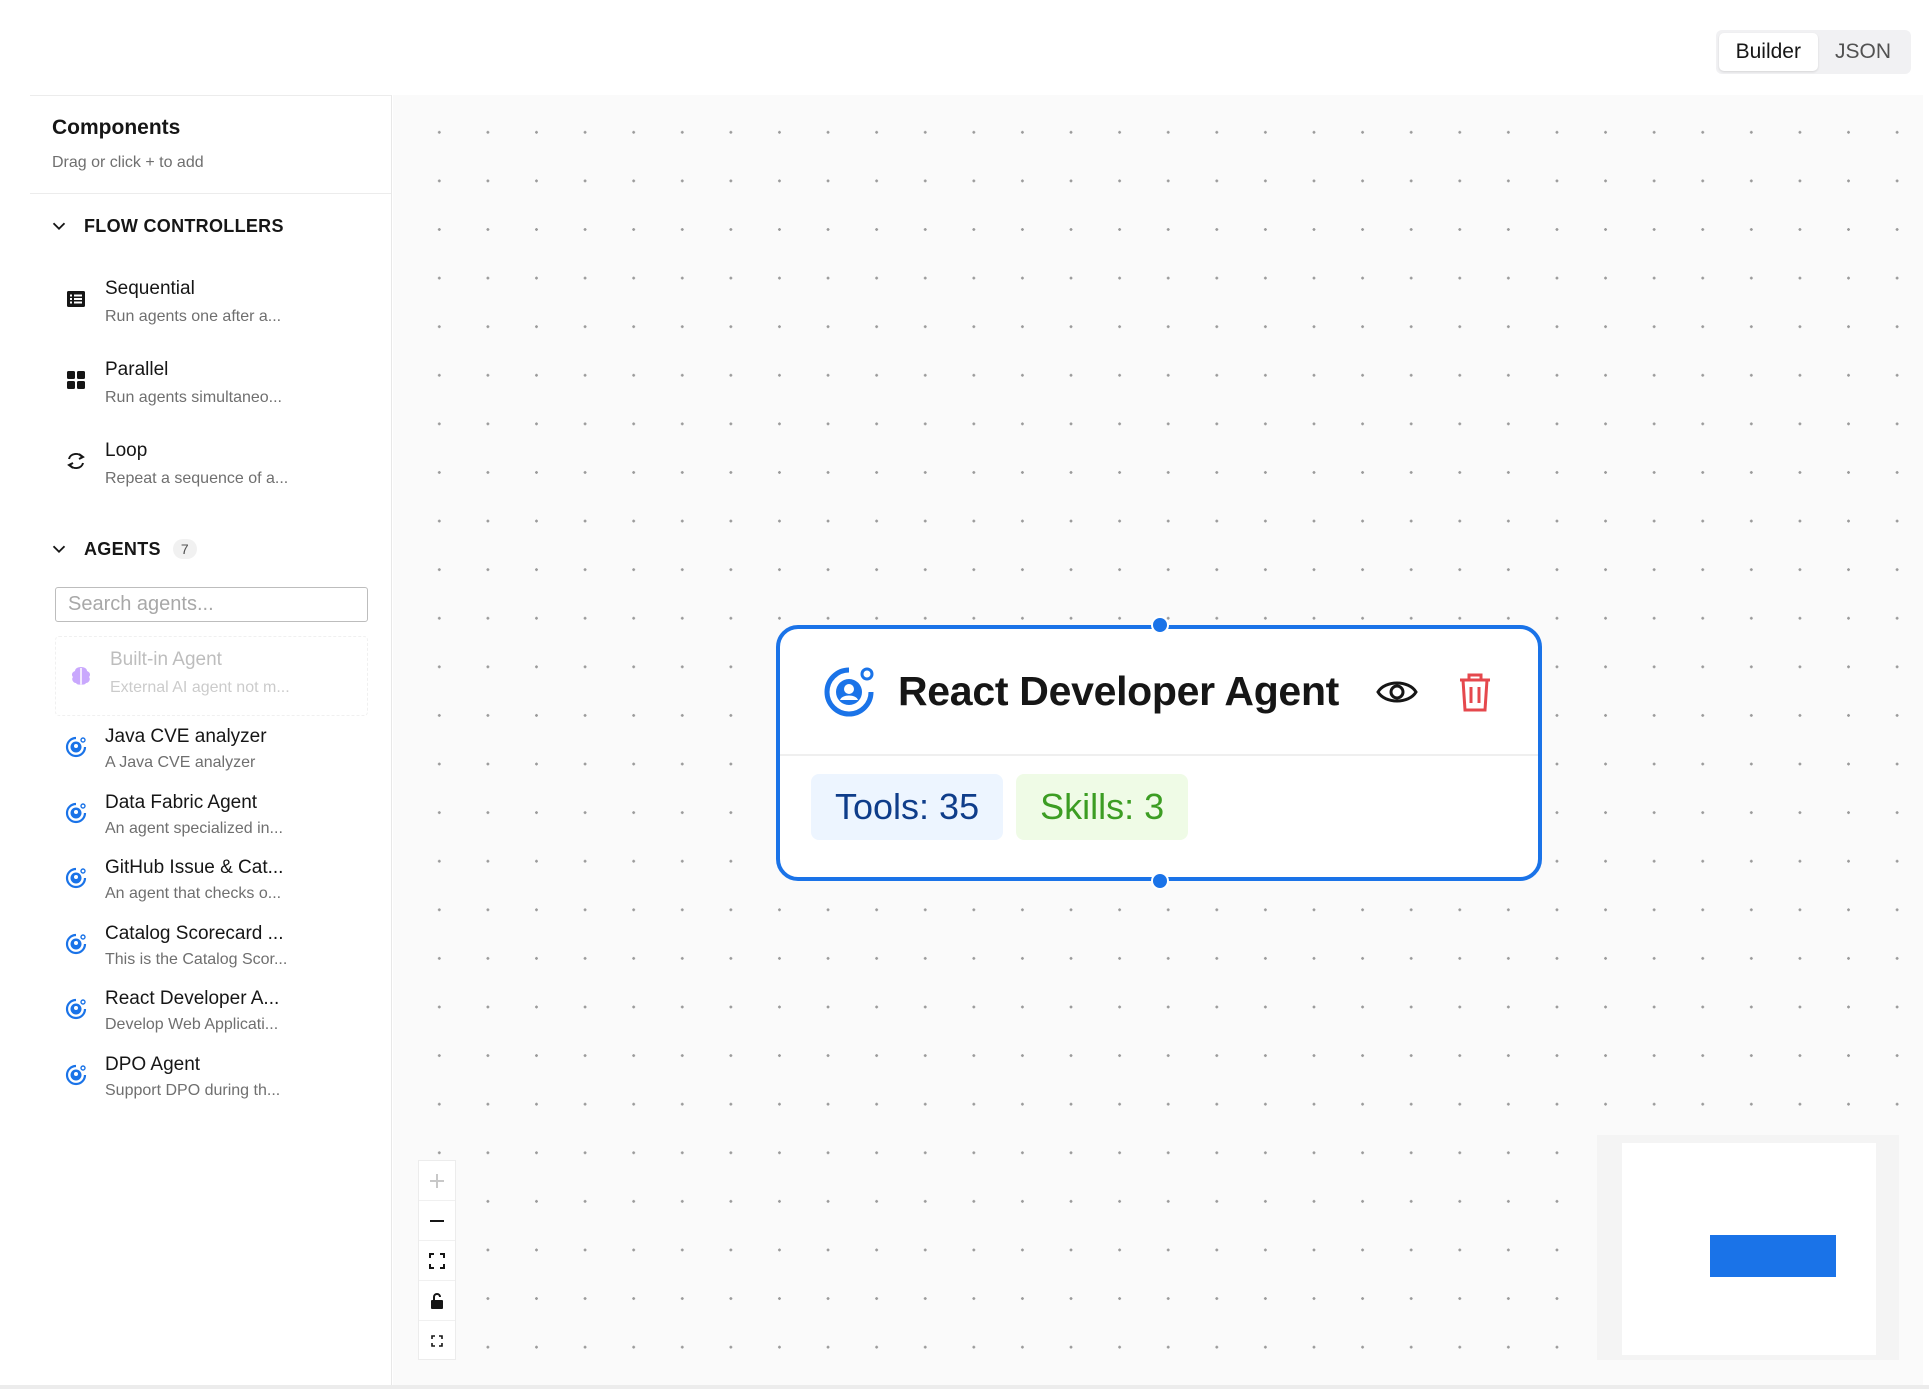 Image resolution: width=1929 pixels, height=1389 pixels. What do you see at coordinates (128, 162) in the screenshot?
I see `components-subtitle: Drag or click + to add` at bounding box center [128, 162].